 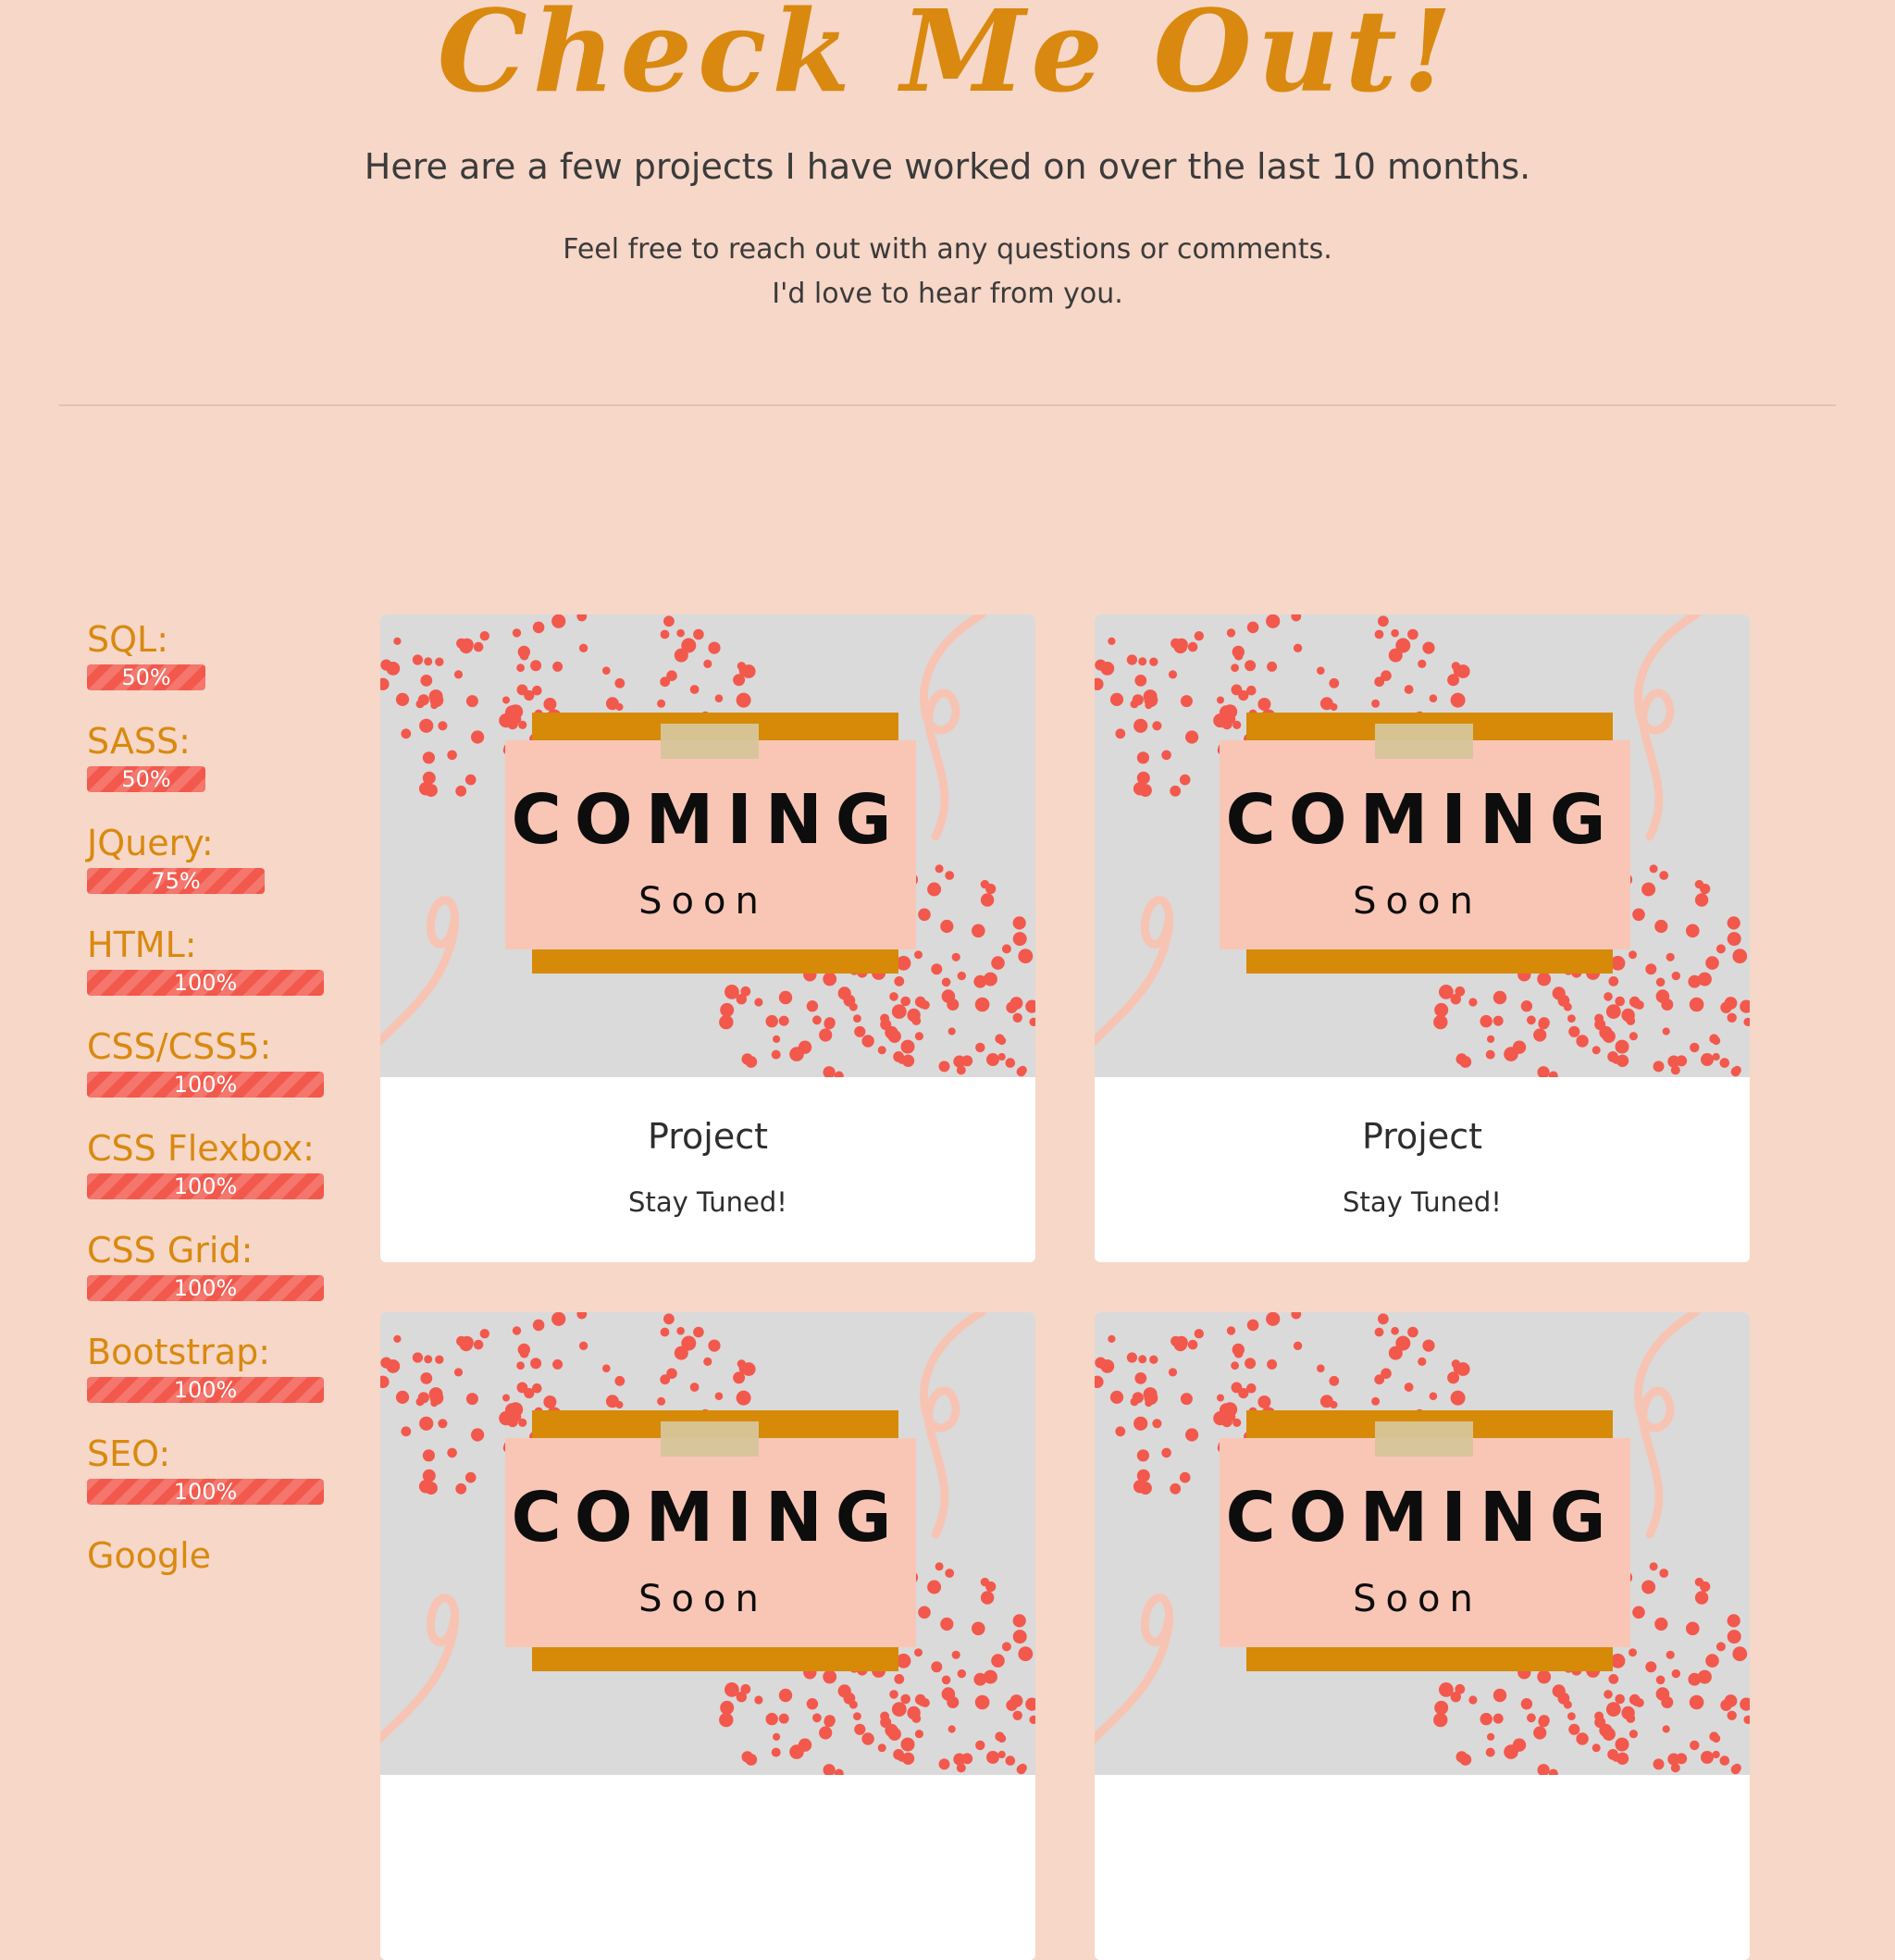 What do you see at coordinates (226, 974) in the screenshot?
I see `skill-item: HTML: 100%` at bounding box center [226, 974].